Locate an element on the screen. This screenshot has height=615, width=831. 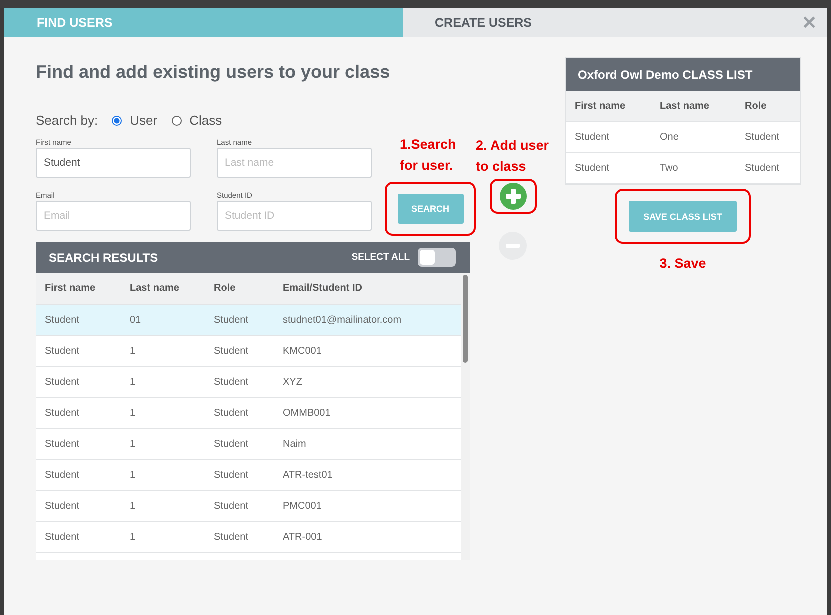
input-field: Student ID is located at coordinates (294, 216).